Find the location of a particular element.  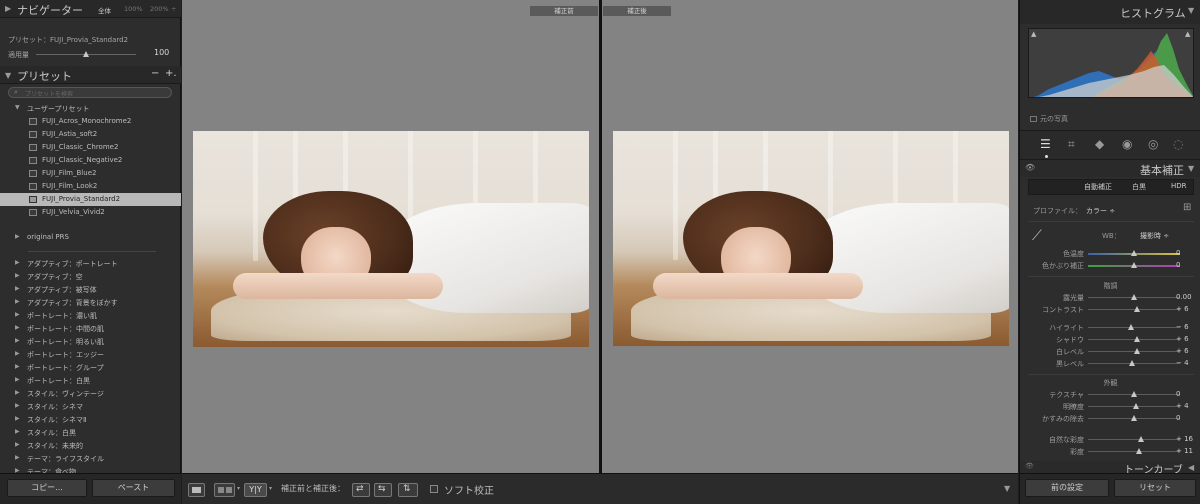

shadow-clip-icon: ▲ is located at coordinates (1033, 34).